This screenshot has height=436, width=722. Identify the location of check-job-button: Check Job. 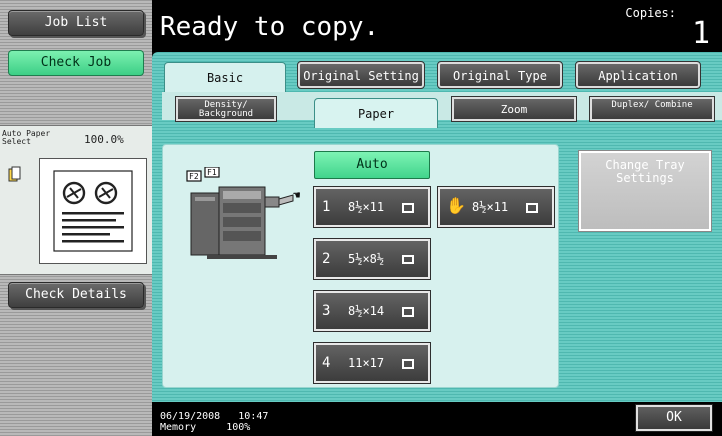
(76, 63).